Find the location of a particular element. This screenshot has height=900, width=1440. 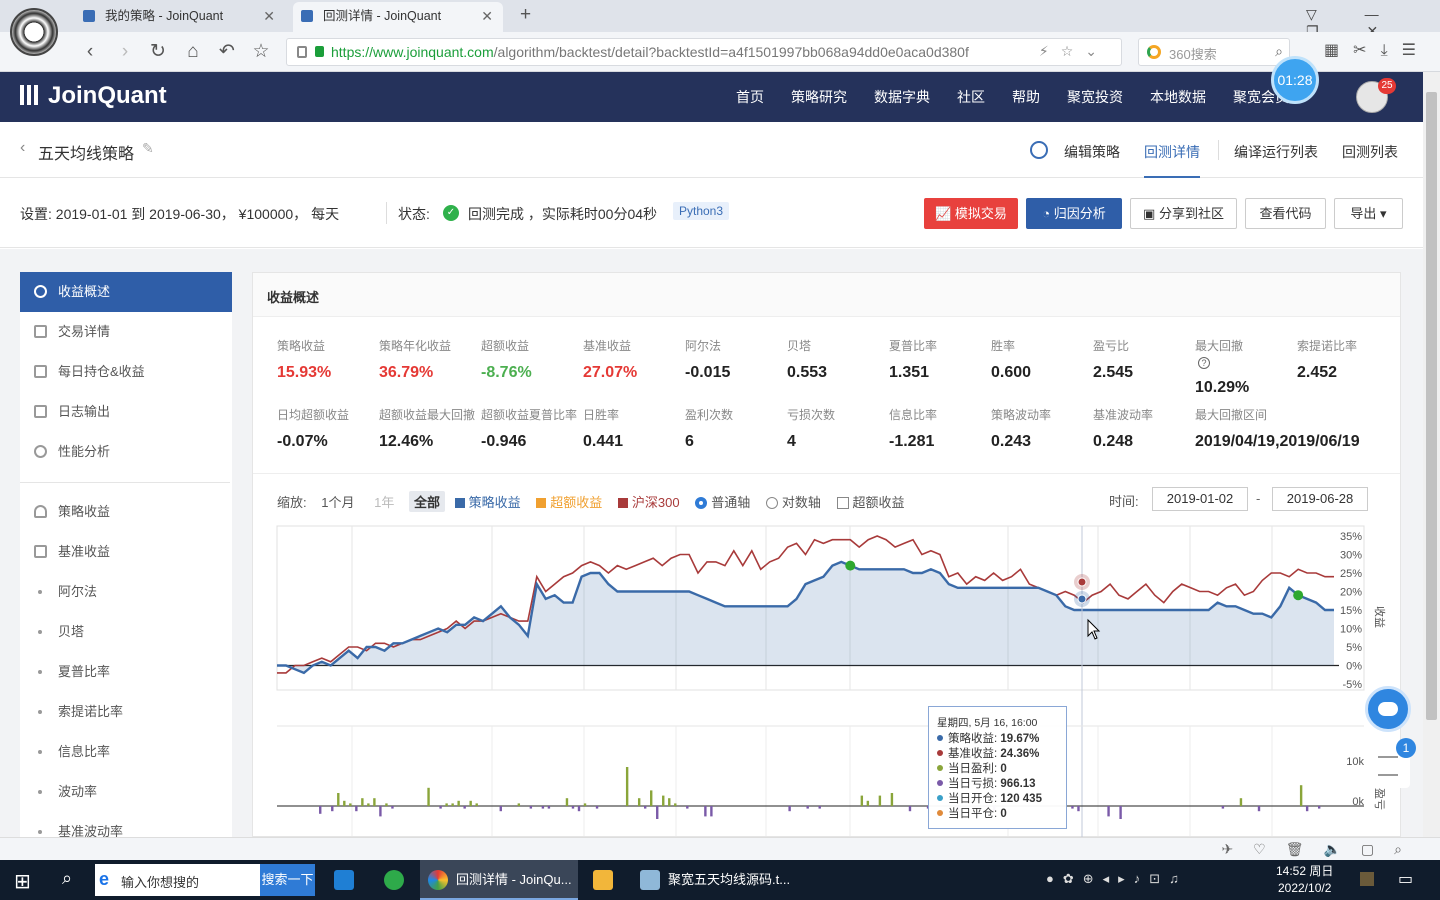

zoom-all-button: 全部 is located at coordinates (426, 501).